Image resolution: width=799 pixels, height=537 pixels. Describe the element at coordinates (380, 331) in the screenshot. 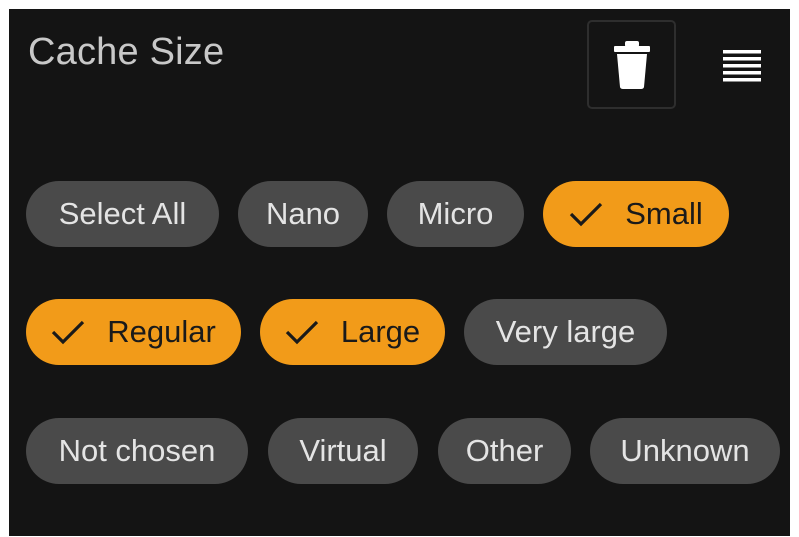

I see `chip-label: Large` at that location.